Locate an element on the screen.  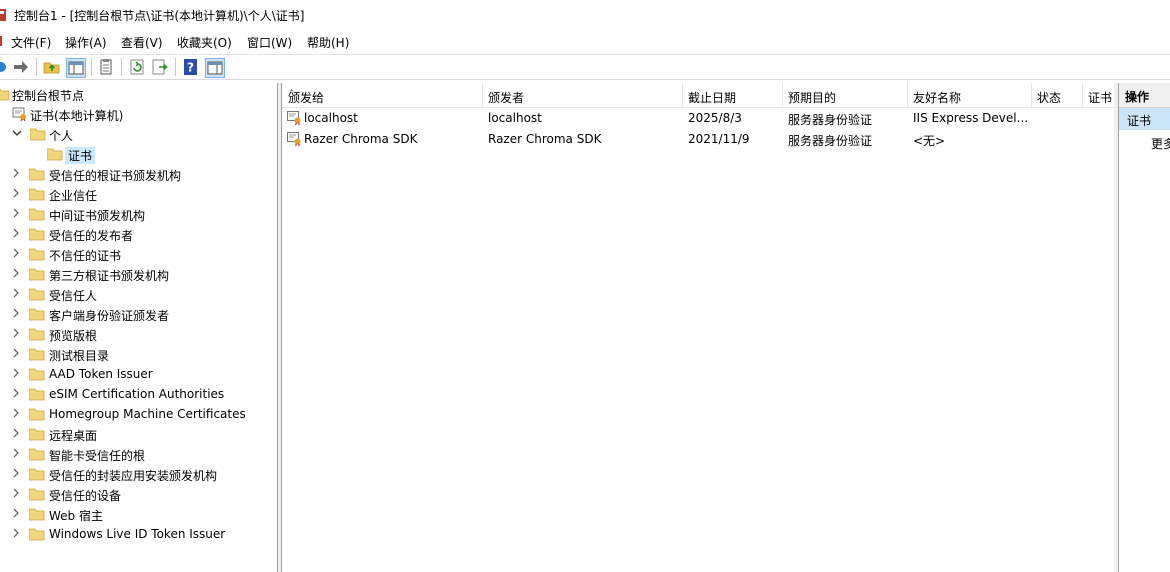
tree-node-label: 证书 is located at coordinates (80, 155).